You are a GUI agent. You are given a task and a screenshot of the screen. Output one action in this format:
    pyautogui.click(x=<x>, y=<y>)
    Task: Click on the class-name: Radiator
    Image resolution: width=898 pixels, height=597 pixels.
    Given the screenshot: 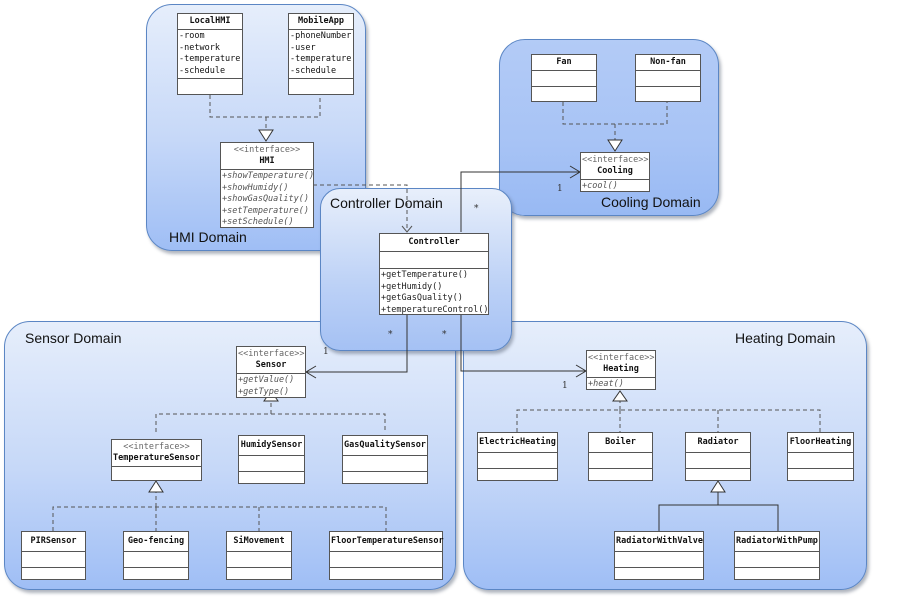 What is the action you would take?
    pyautogui.click(x=718, y=442)
    